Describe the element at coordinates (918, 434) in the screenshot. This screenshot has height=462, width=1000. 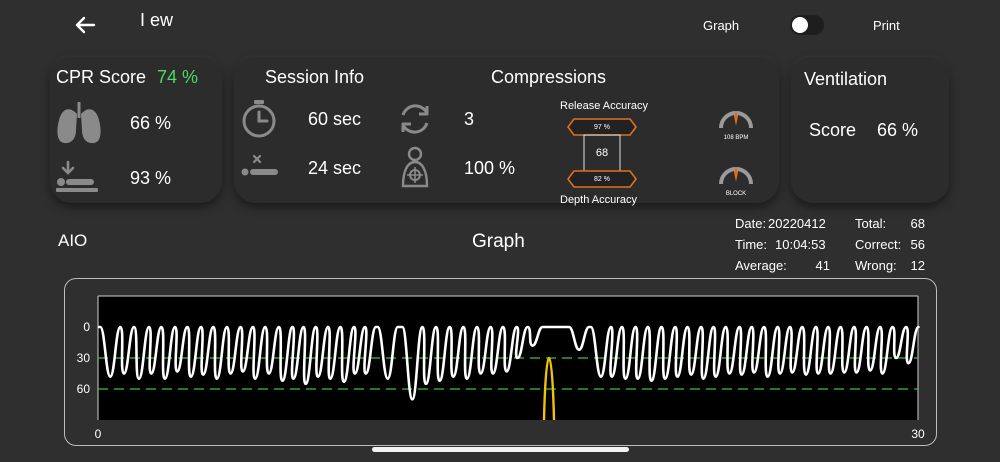
I see `x-tick-label: 30` at that location.